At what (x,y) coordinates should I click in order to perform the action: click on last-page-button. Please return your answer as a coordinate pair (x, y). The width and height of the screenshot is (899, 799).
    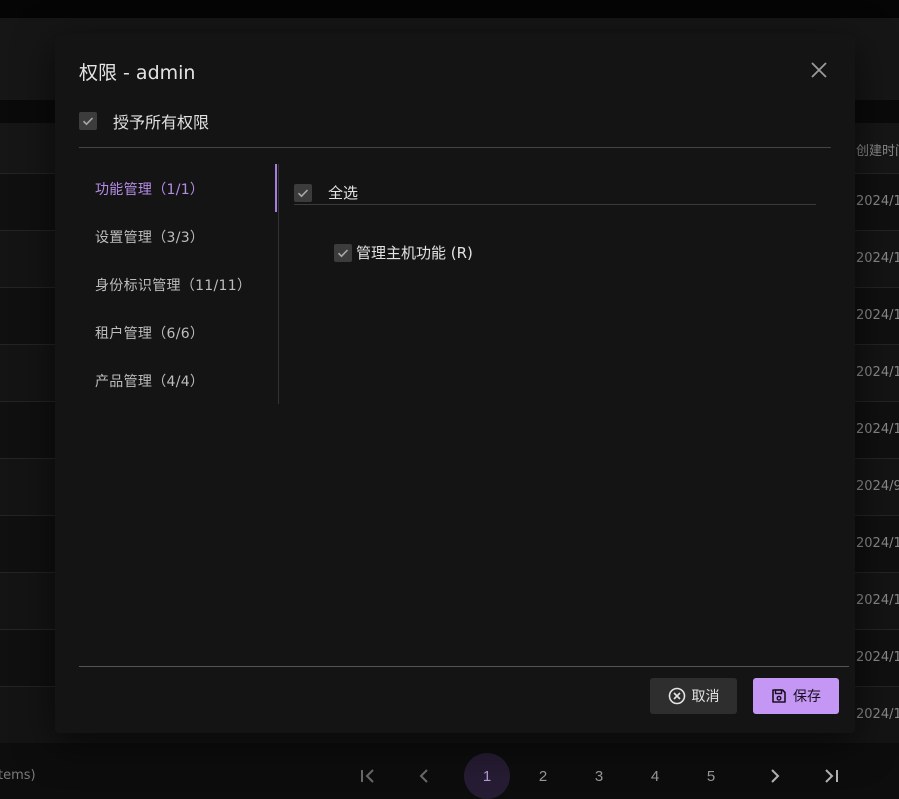
    Looking at the image, I should click on (831, 776).